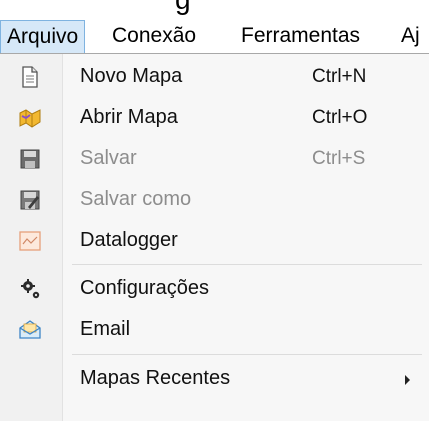 The width and height of the screenshot is (429, 421). What do you see at coordinates (214, 329) in the screenshot?
I see `menu-item-email: Email` at bounding box center [214, 329].